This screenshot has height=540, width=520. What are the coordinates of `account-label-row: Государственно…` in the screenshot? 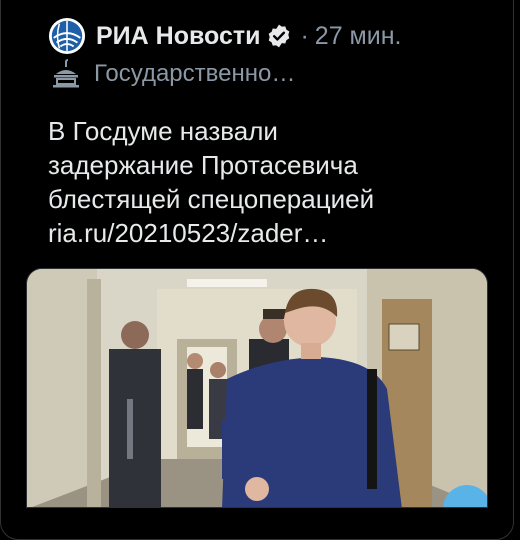 It's located at (172, 74).